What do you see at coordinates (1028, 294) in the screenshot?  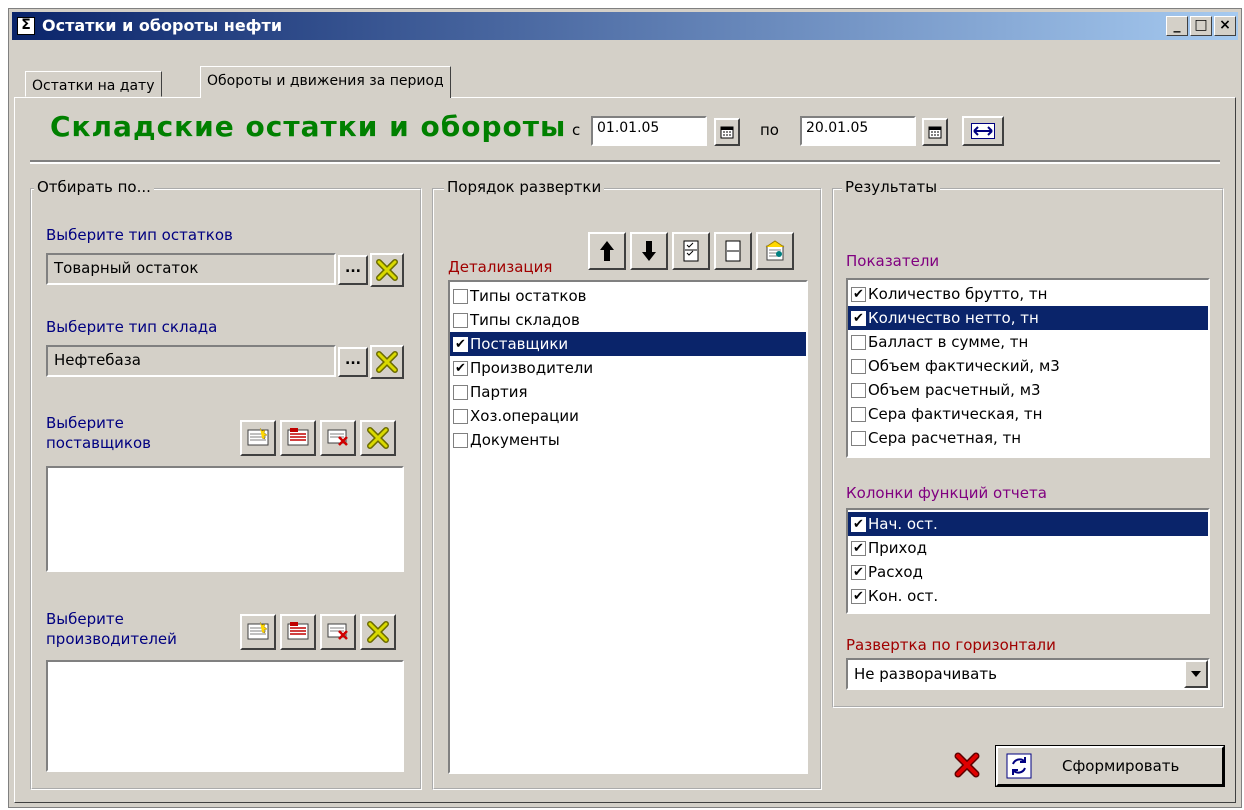 I see `indicator-list-item: ✔ Количество брутто, тн` at bounding box center [1028, 294].